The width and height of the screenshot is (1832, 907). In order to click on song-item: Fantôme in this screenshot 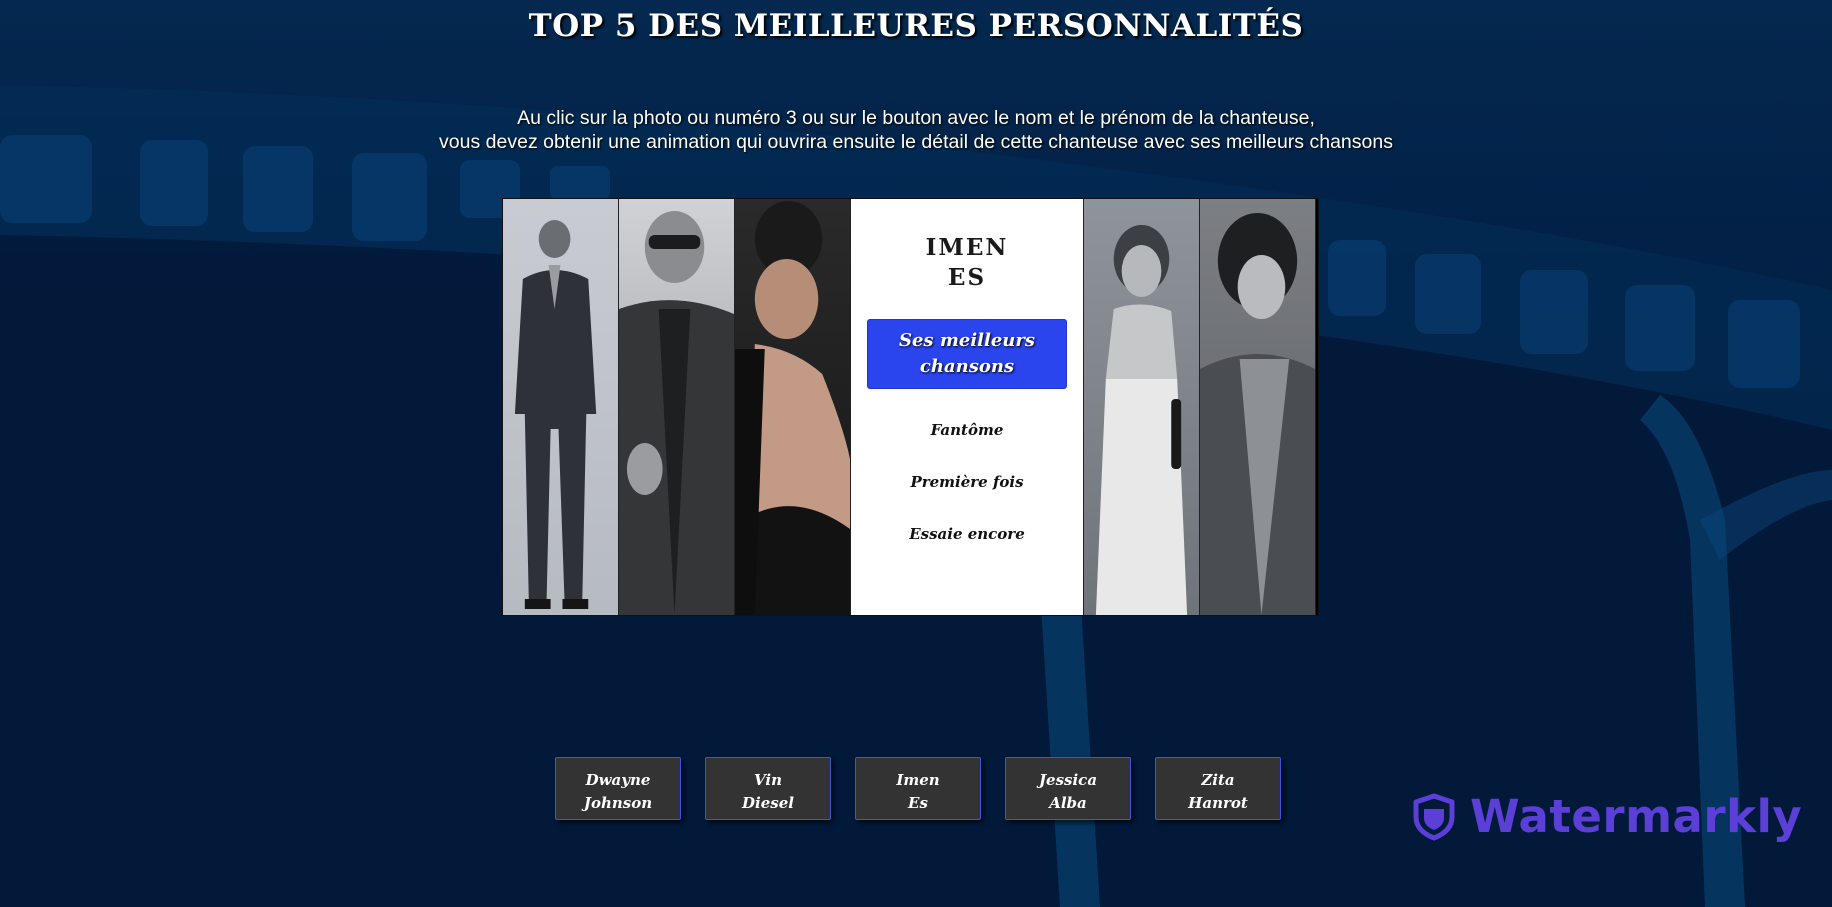, I will do `click(967, 430)`.